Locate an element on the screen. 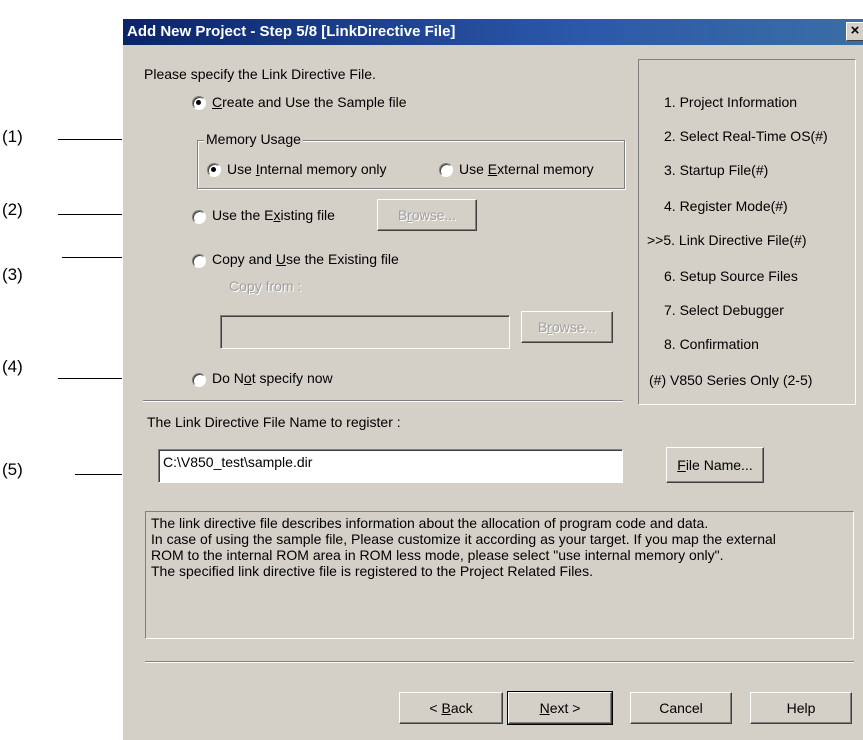 The width and height of the screenshot is (863, 740). hotkey-e: E is located at coordinates (492, 169).